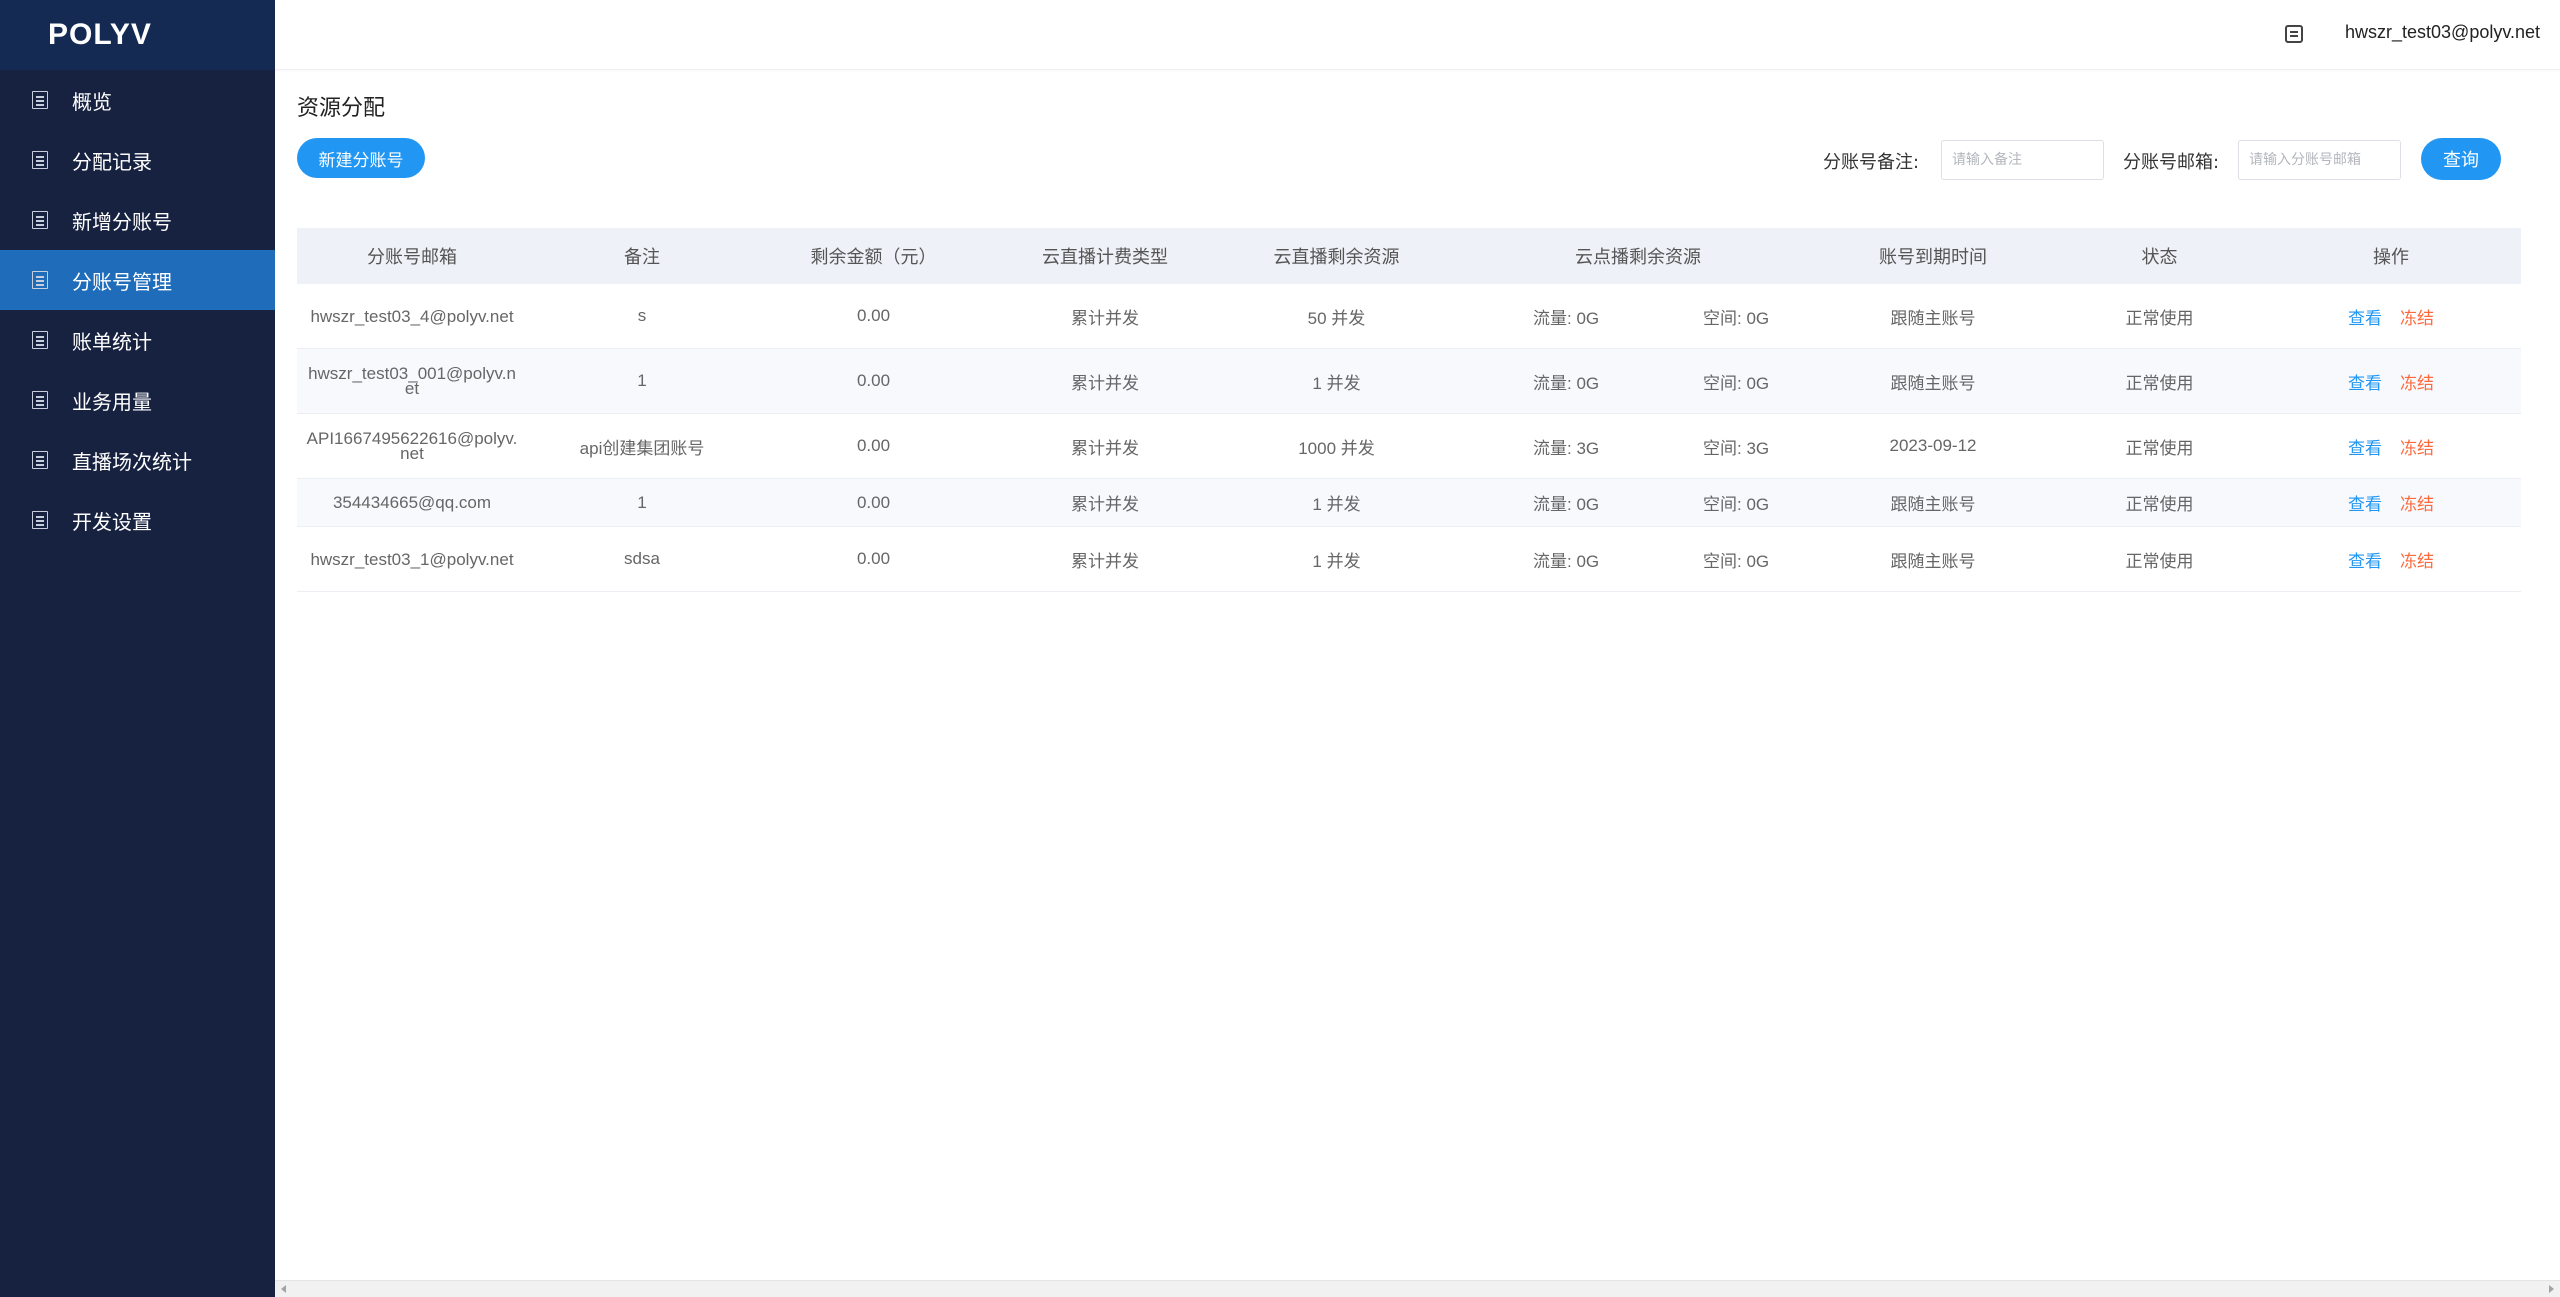 This screenshot has height=1297, width=2560. Describe the element at coordinates (137, 100) in the screenshot. I see `sidebar-item-0: 概览` at that location.